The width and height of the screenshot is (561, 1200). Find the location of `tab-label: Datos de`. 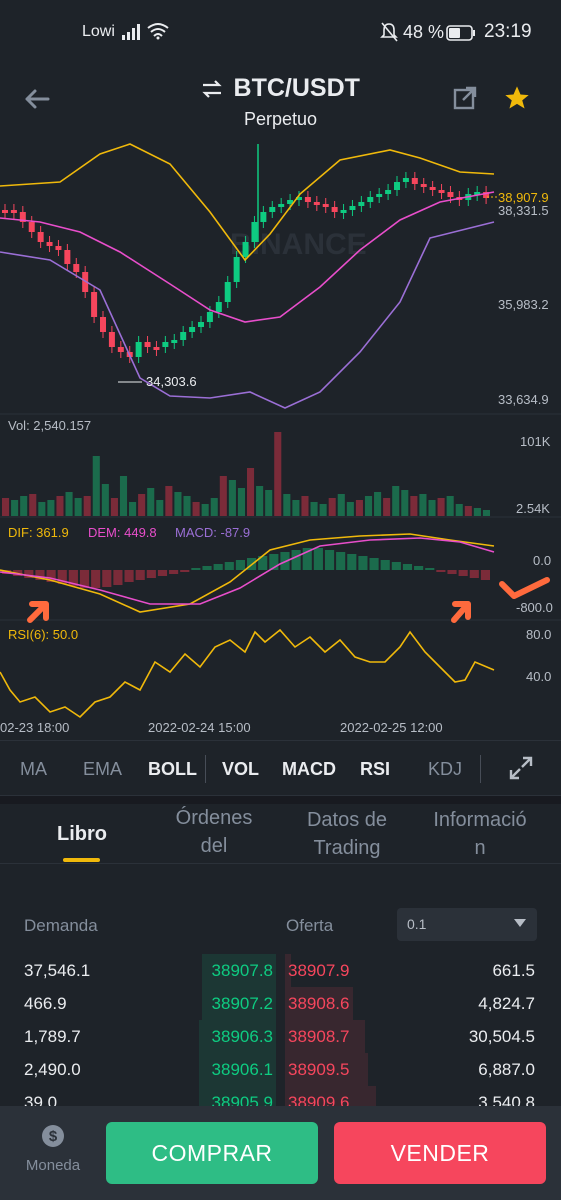

tab-label: Datos de is located at coordinates (347, 820).